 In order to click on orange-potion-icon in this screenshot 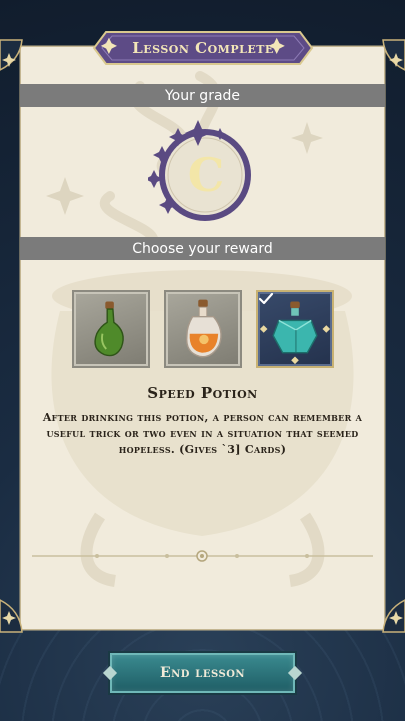, I will do `click(203, 328)`.